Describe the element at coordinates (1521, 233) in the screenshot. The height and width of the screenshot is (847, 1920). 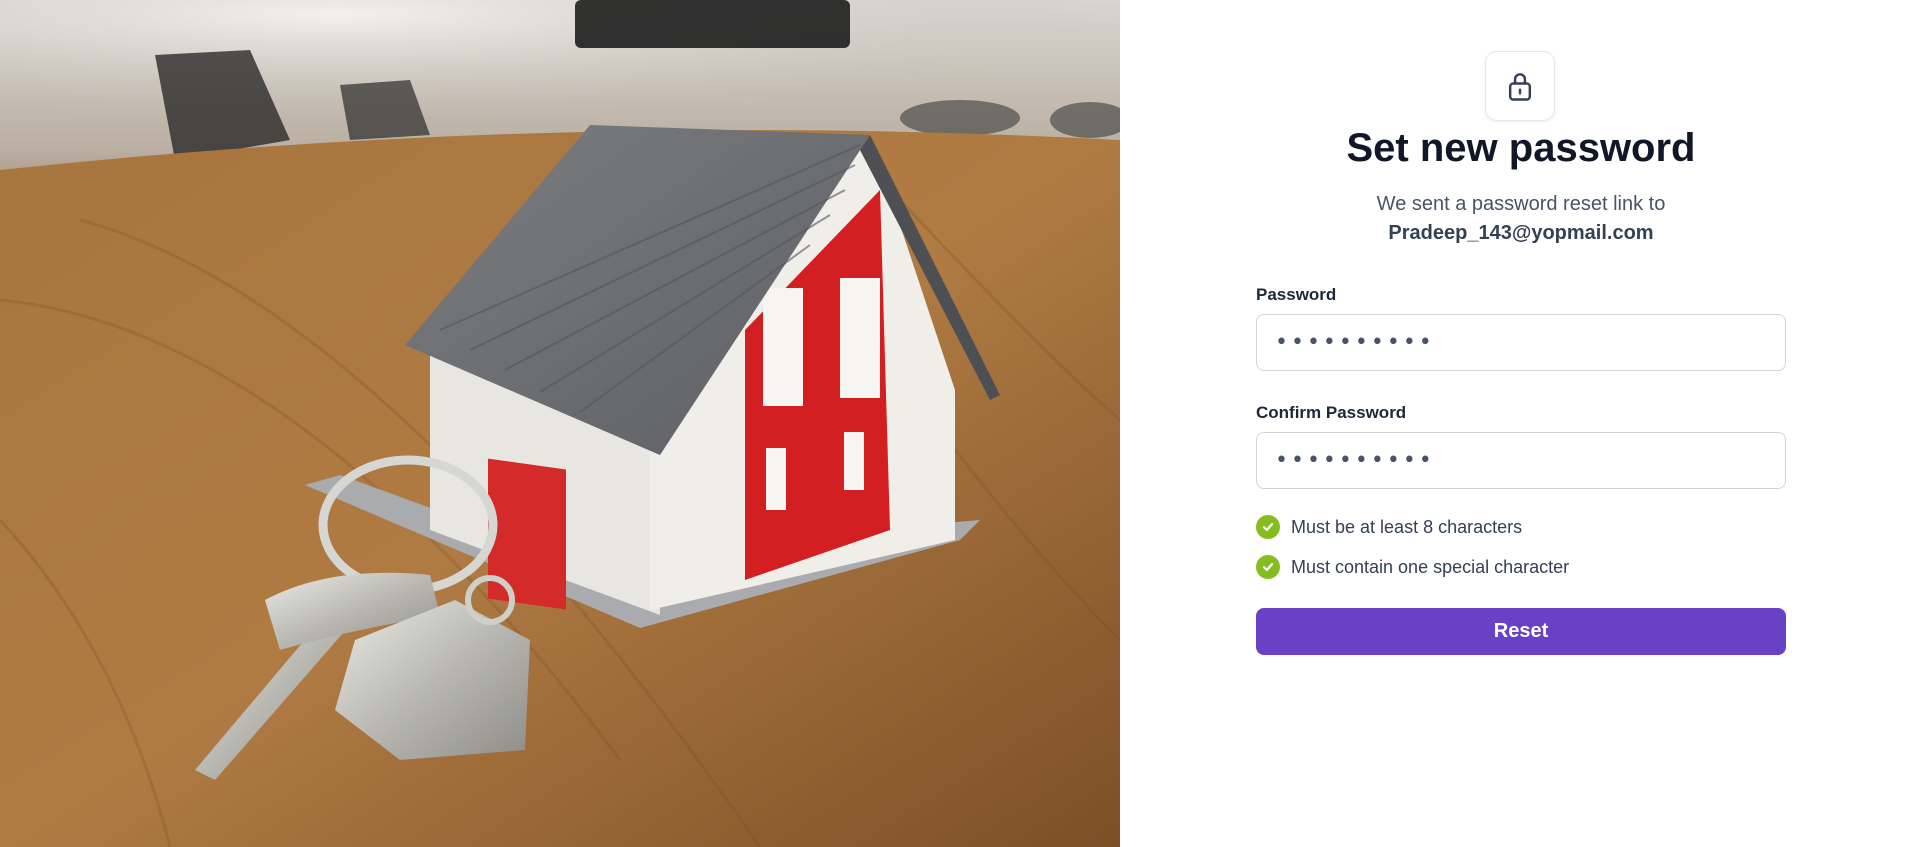
I see `reset-email: Pradeep_143@yopmail.com` at that location.